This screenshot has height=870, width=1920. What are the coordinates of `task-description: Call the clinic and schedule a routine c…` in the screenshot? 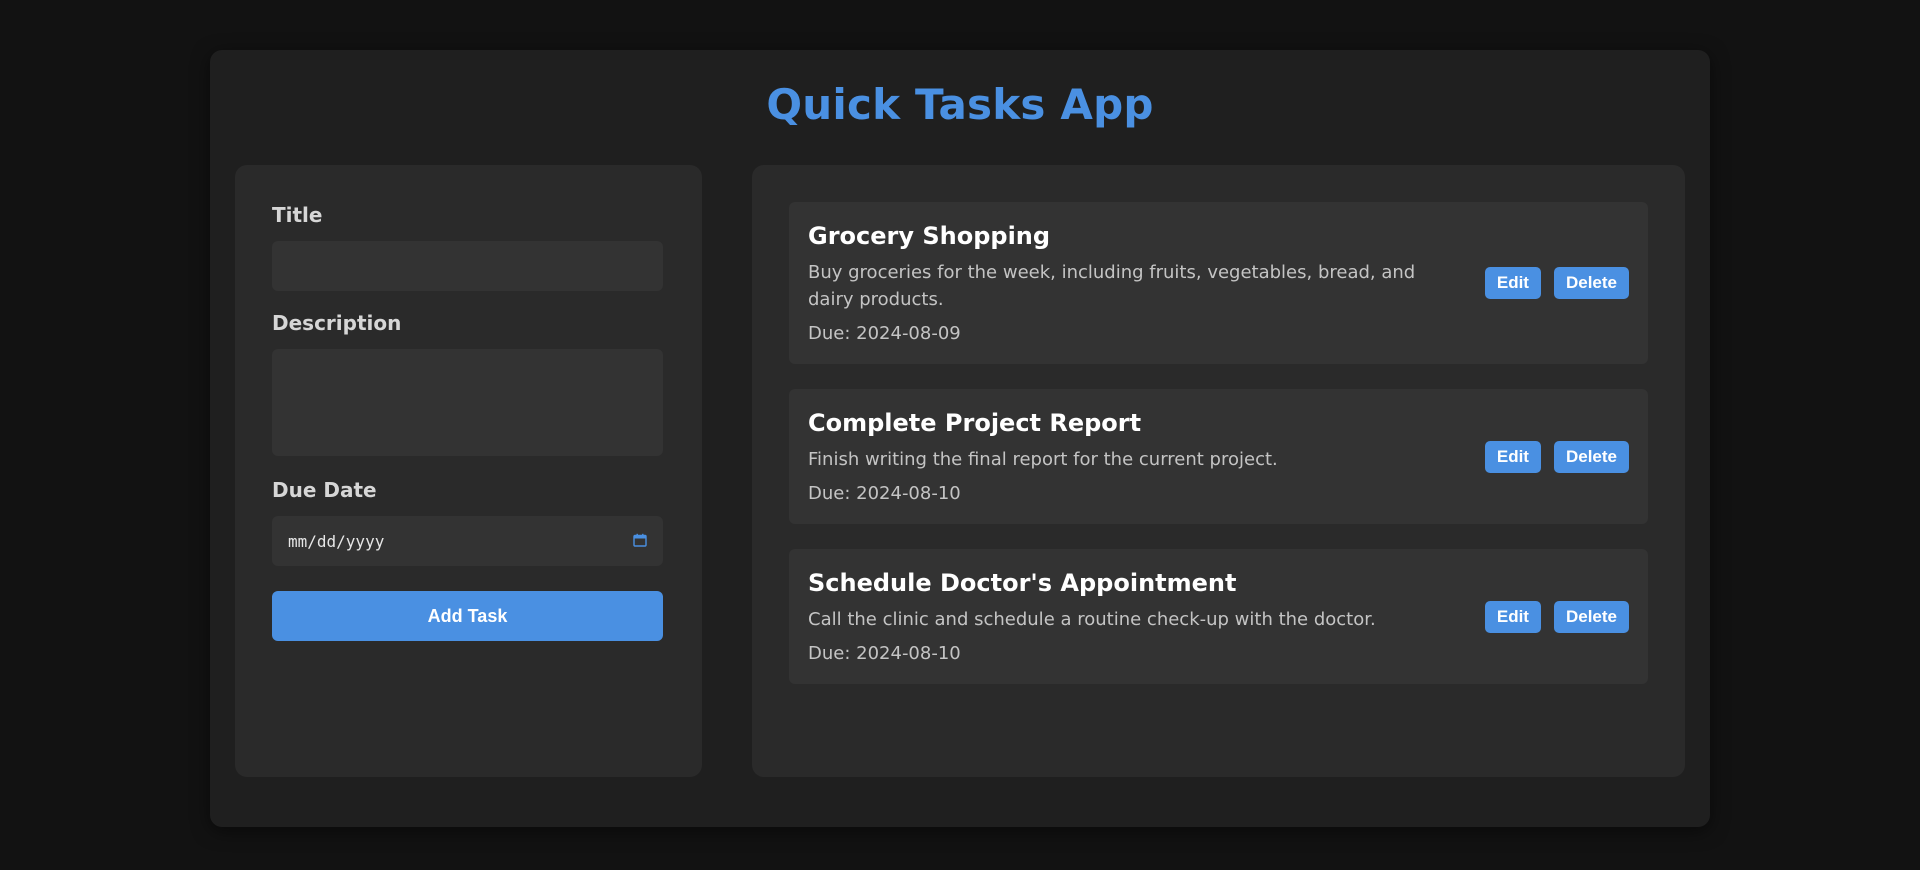 It's located at (1092, 619).